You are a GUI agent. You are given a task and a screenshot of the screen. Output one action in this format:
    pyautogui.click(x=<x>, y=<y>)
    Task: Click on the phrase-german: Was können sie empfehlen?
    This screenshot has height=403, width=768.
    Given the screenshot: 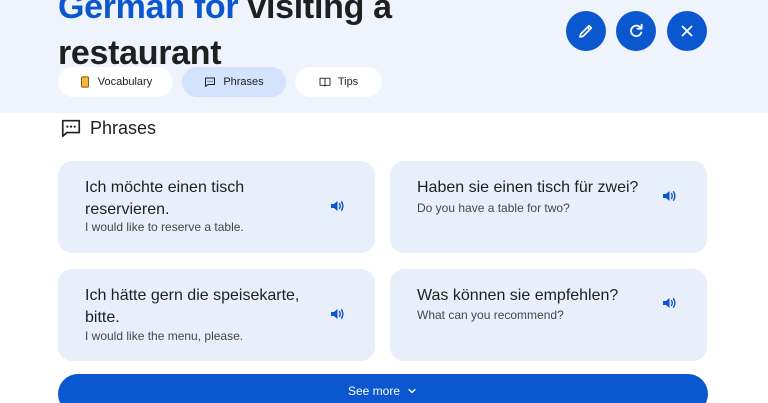 What is the action you would take?
    pyautogui.click(x=518, y=295)
    